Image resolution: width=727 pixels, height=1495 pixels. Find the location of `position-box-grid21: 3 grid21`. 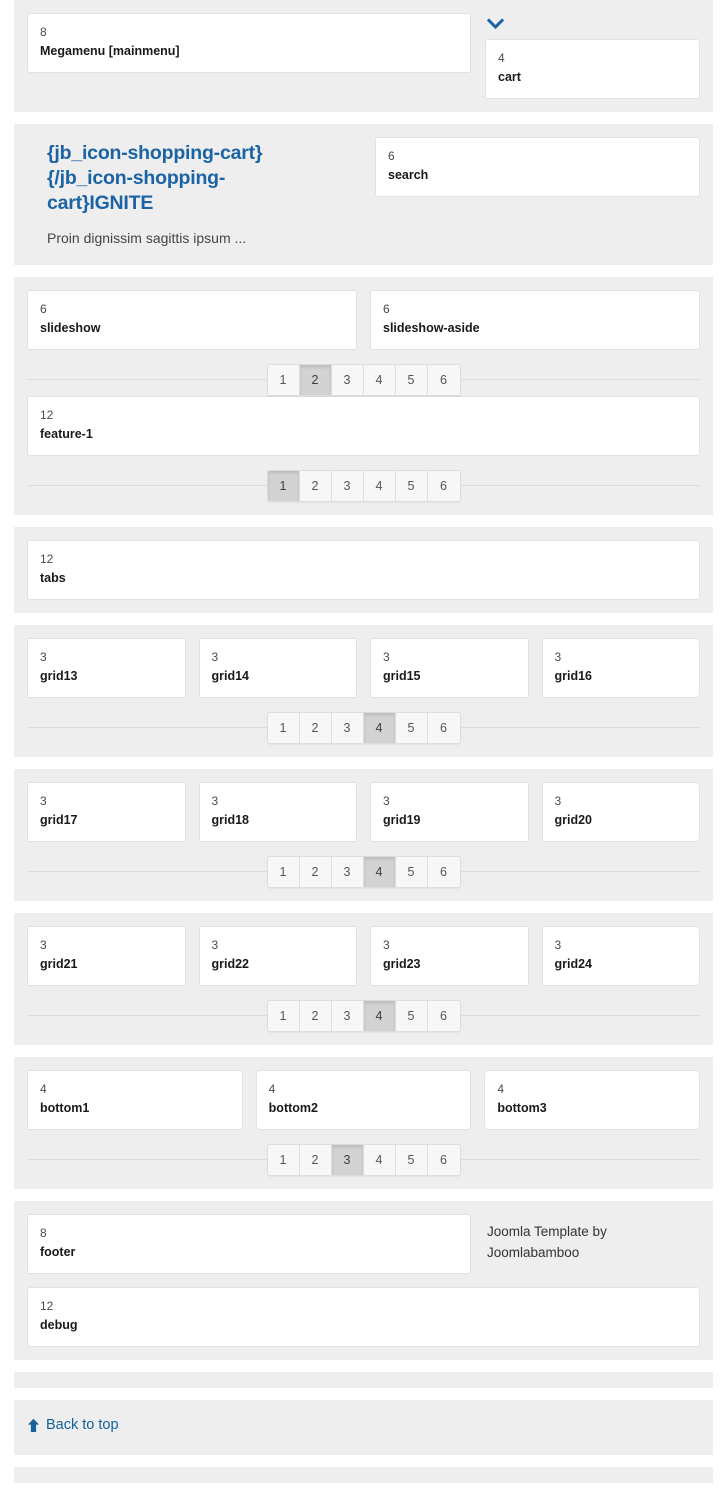

position-box-grid21: 3 grid21 is located at coordinates (106, 956).